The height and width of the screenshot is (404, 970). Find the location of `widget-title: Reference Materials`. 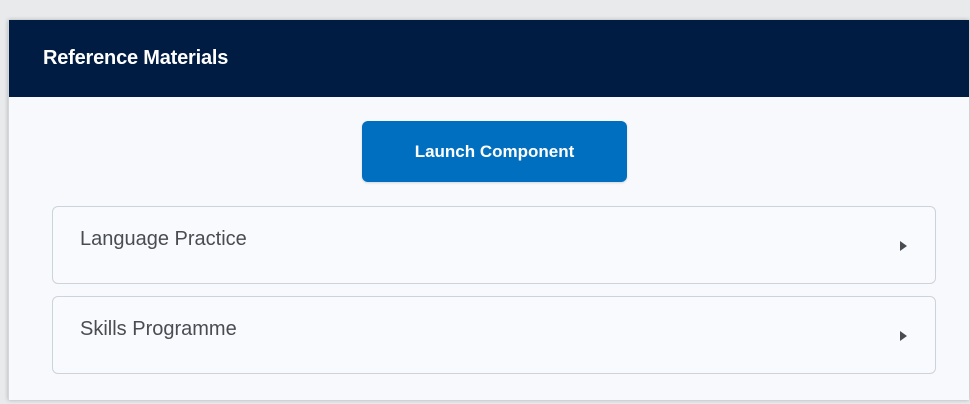

widget-title: Reference Materials is located at coordinates (136, 58).